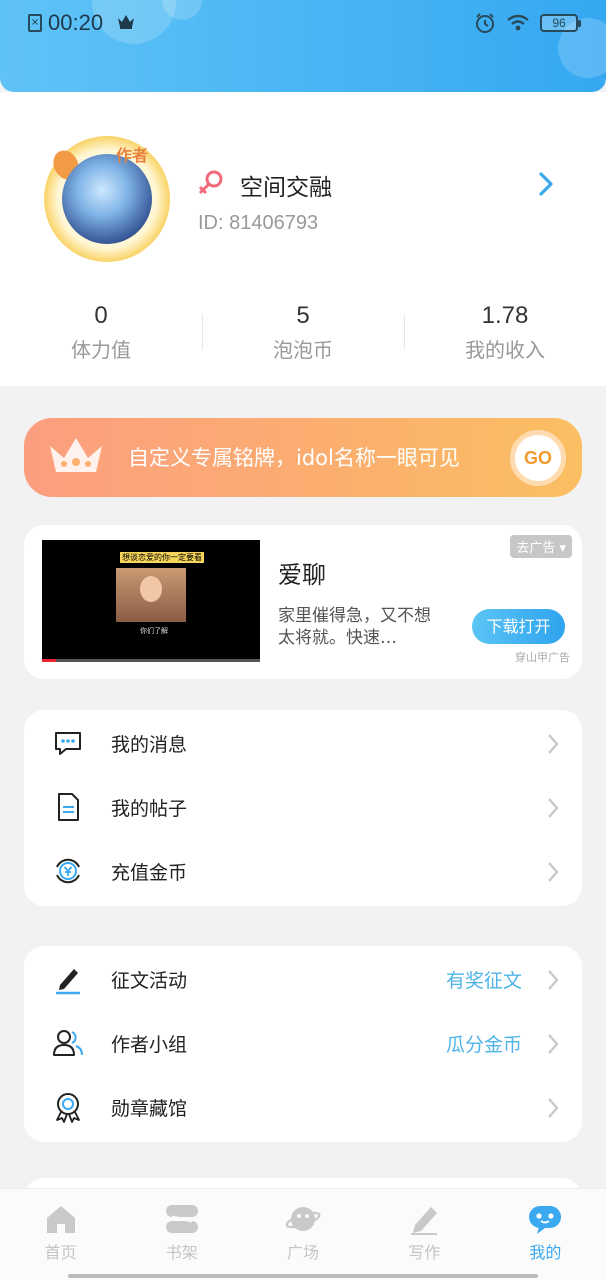  I want to click on ad-video: 想谈恋爱的你一定要看 你们了解, so click(151, 601).